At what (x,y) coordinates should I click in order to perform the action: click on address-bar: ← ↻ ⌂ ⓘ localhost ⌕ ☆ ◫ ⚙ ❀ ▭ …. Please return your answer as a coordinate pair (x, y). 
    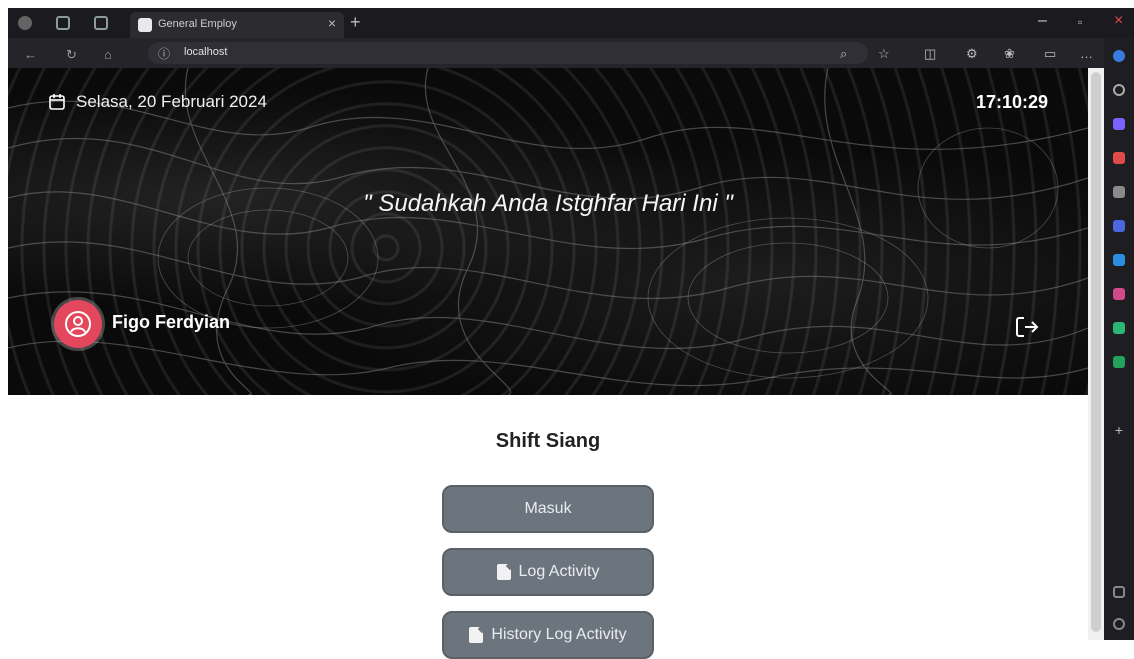
    Looking at the image, I should click on (556, 53).